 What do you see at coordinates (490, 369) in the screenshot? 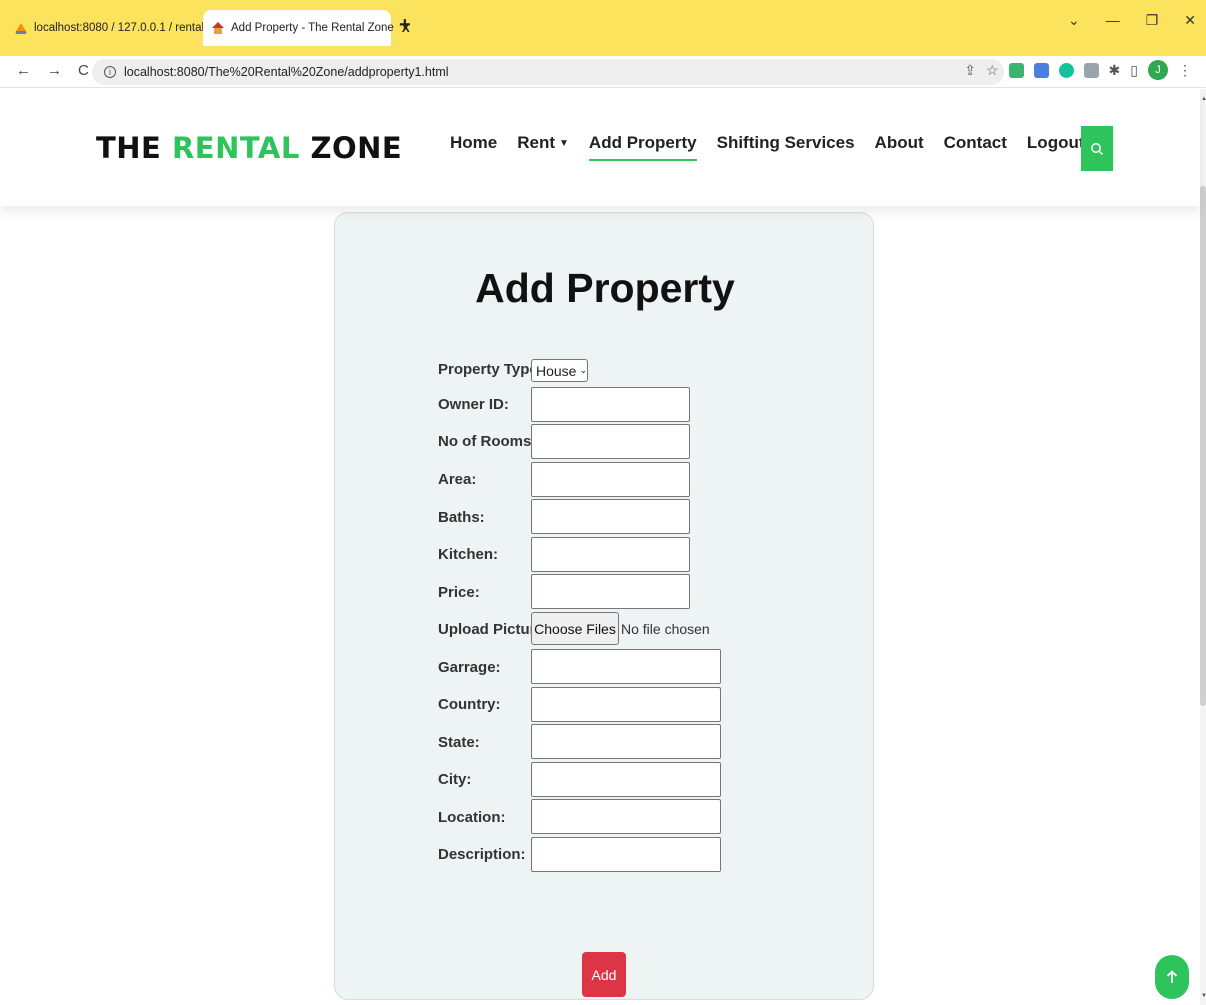
I see `property-type-label: Property Type:` at bounding box center [490, 369].